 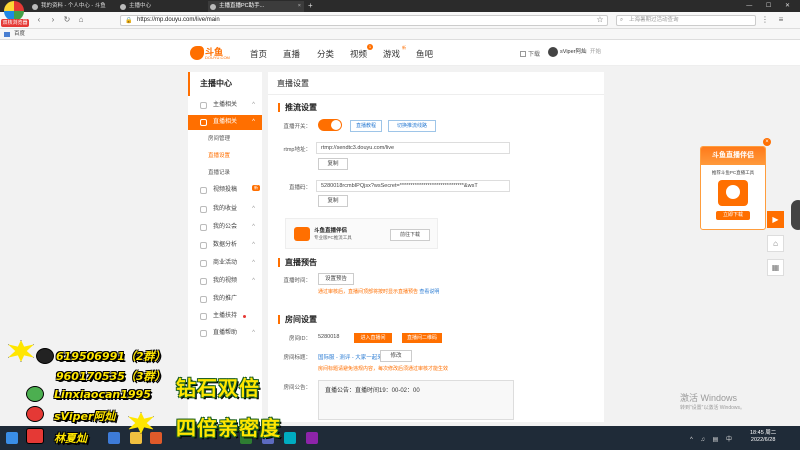 What do you see at coordinates (364, 20) in the screenshot?
I see `url-input: 🔒 https://mp.douyu.com/live/main` at bounding box center [364, 20].